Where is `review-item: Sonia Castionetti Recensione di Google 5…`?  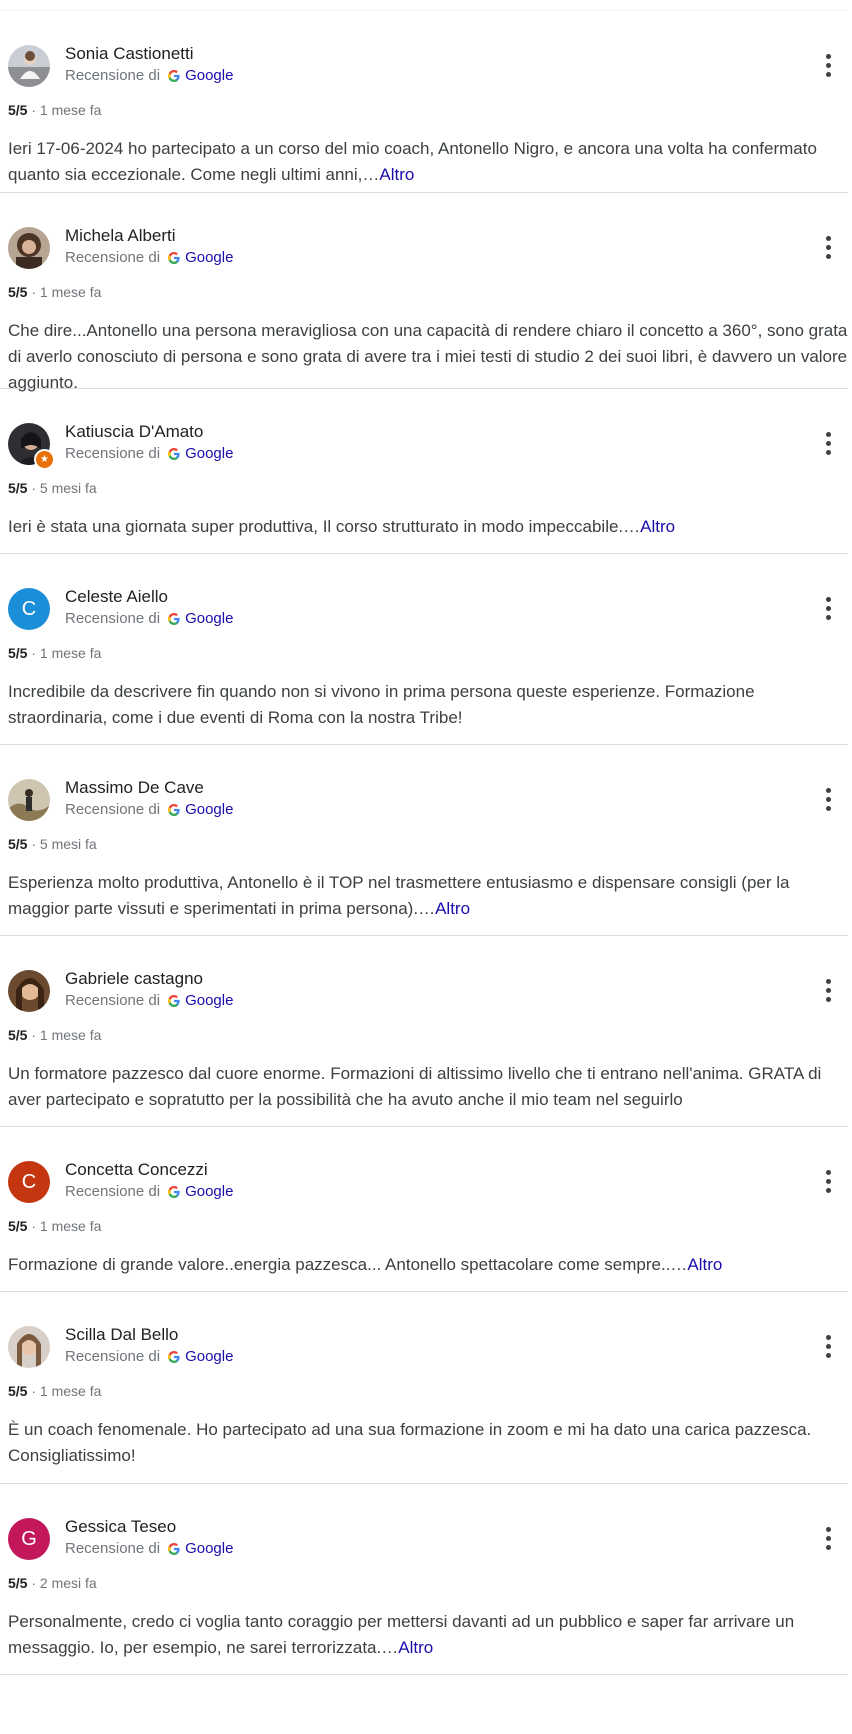 review-item: Sonia Castionetti Recensione di Google 5… is located at coordinates (424, 102).